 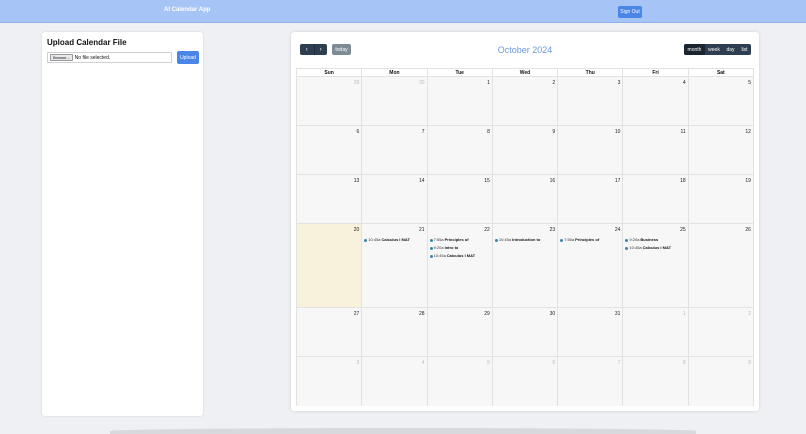 What do you see at coordinates (748, 132) in the screenshot?
I see `day-number: 12` at bounding box center [748, 132].